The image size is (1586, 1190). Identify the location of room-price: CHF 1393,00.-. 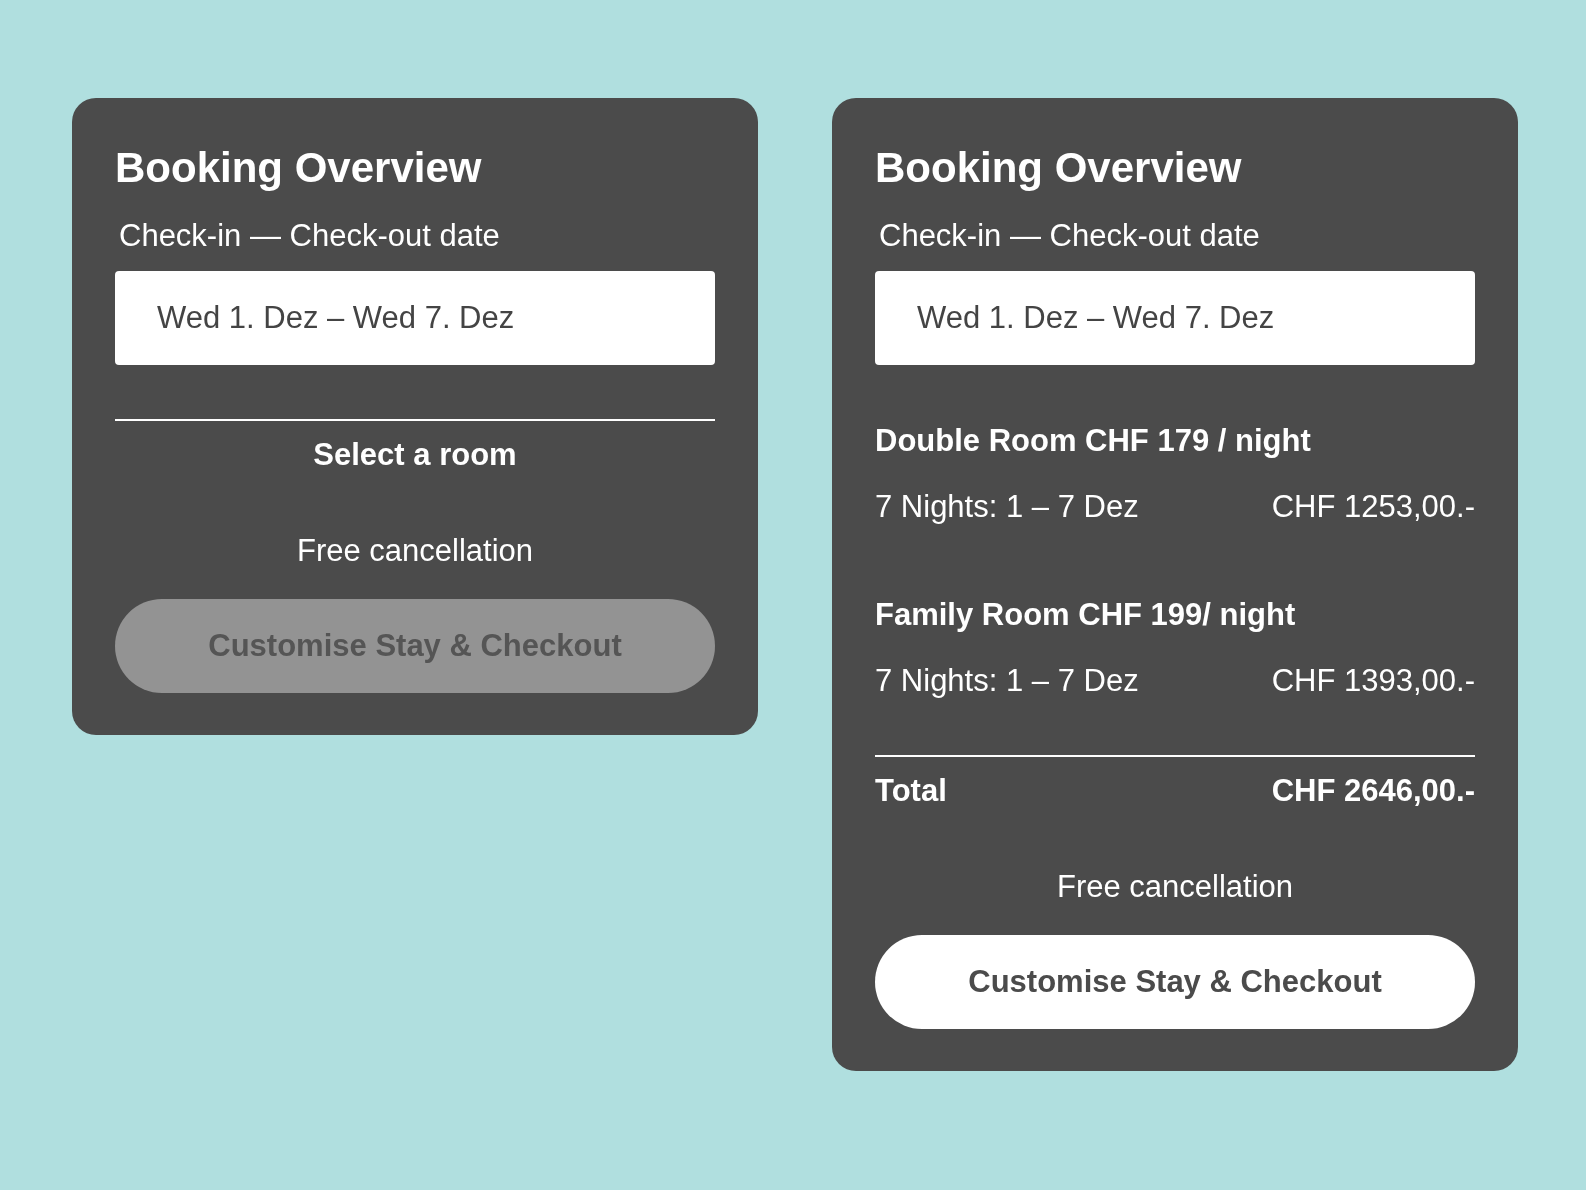
(1373, 681).